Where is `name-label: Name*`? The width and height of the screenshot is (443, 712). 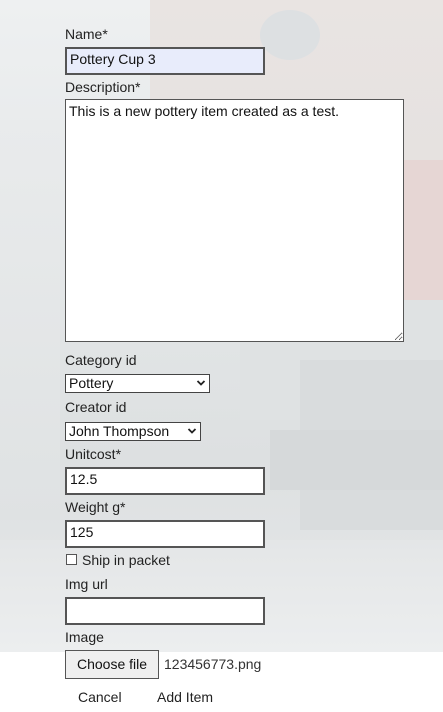
name-label: Name* is located at coordinates (86, 34).